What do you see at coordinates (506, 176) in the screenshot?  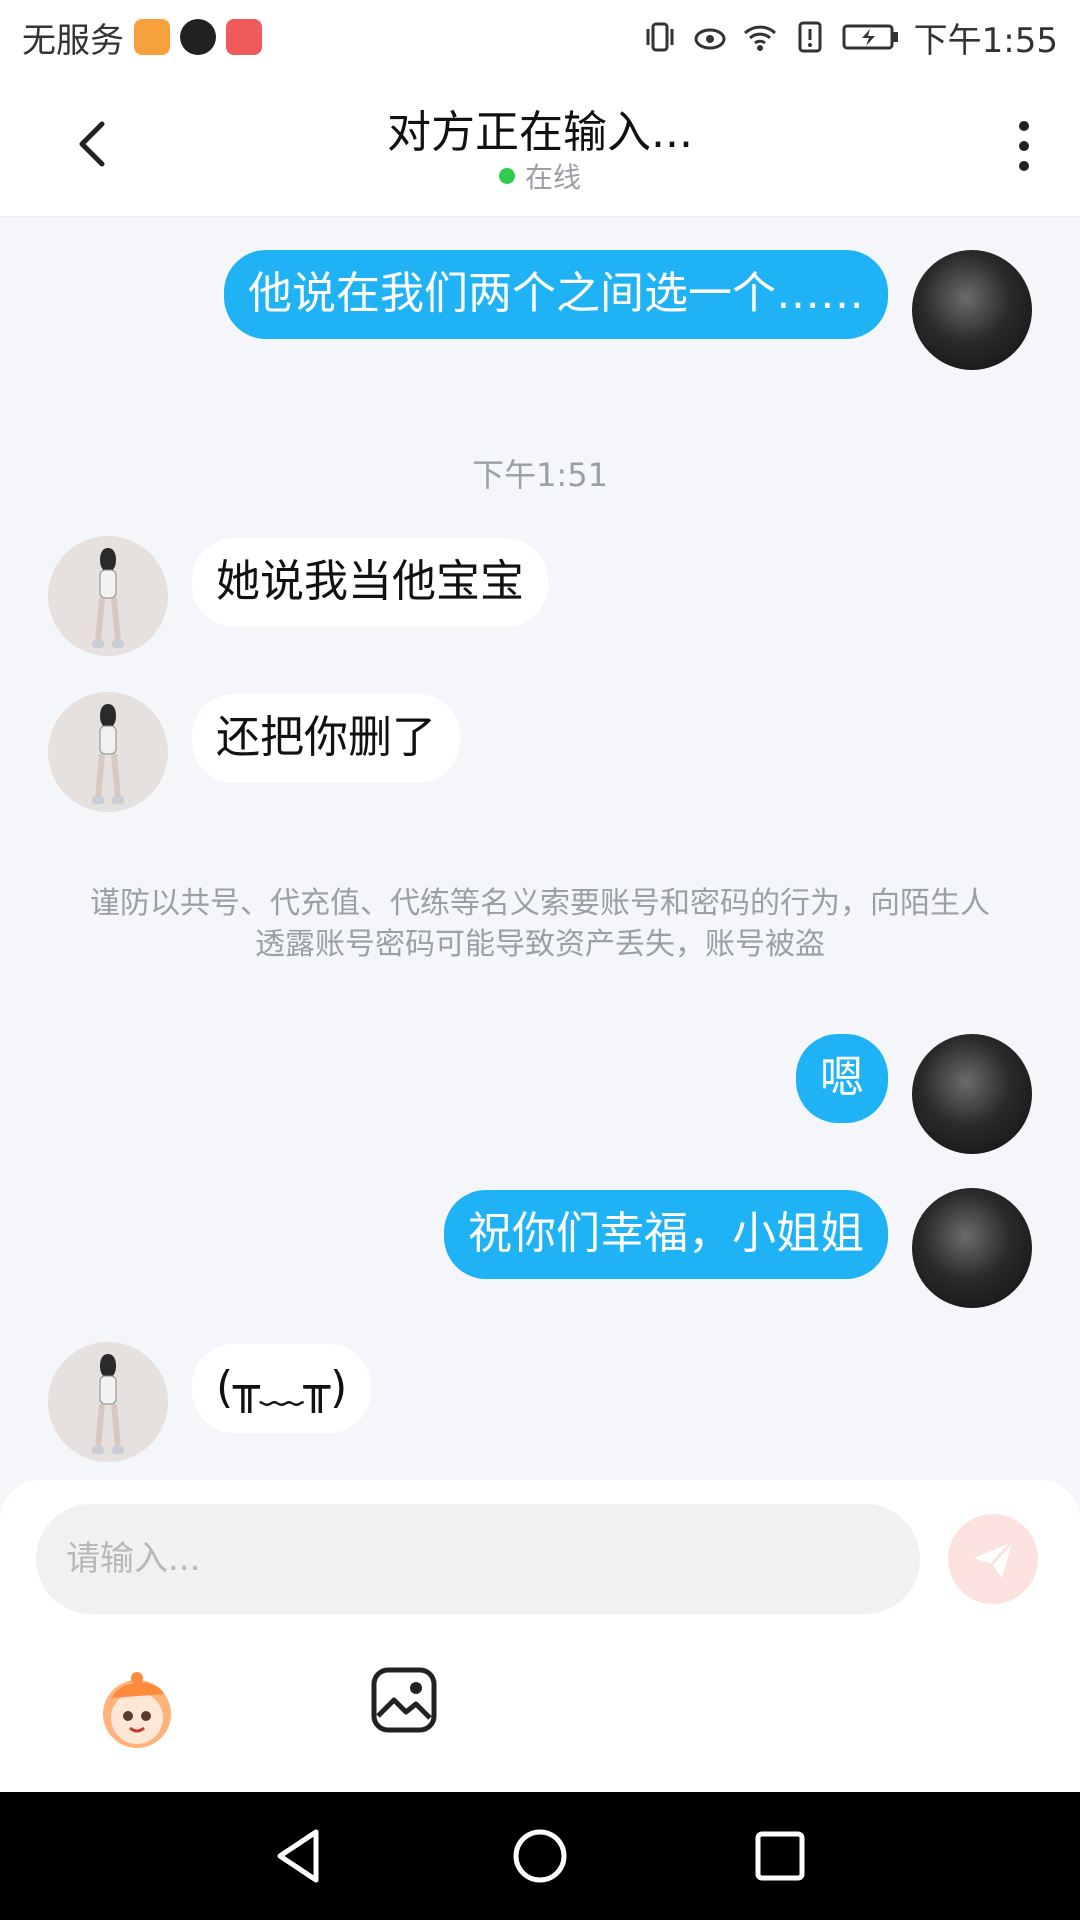 I see `online-dot-icon` at bounding box center [506, 176].